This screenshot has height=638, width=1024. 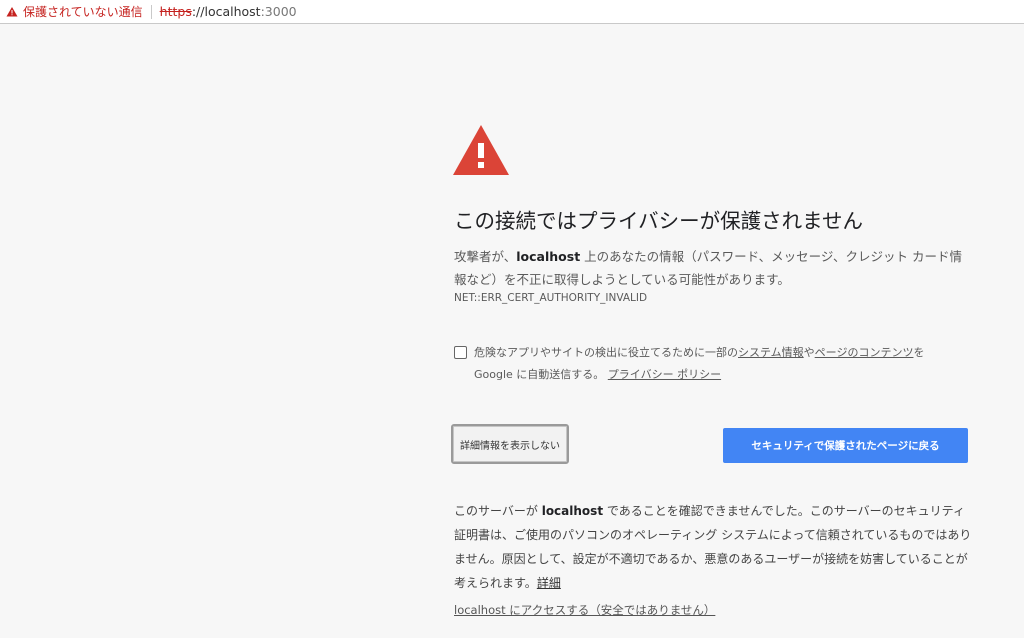 What do you see at coordinates (83, 12) in the screenshot?
I see `security-label: 保護されていない通信` at bounding box center [83, 12].